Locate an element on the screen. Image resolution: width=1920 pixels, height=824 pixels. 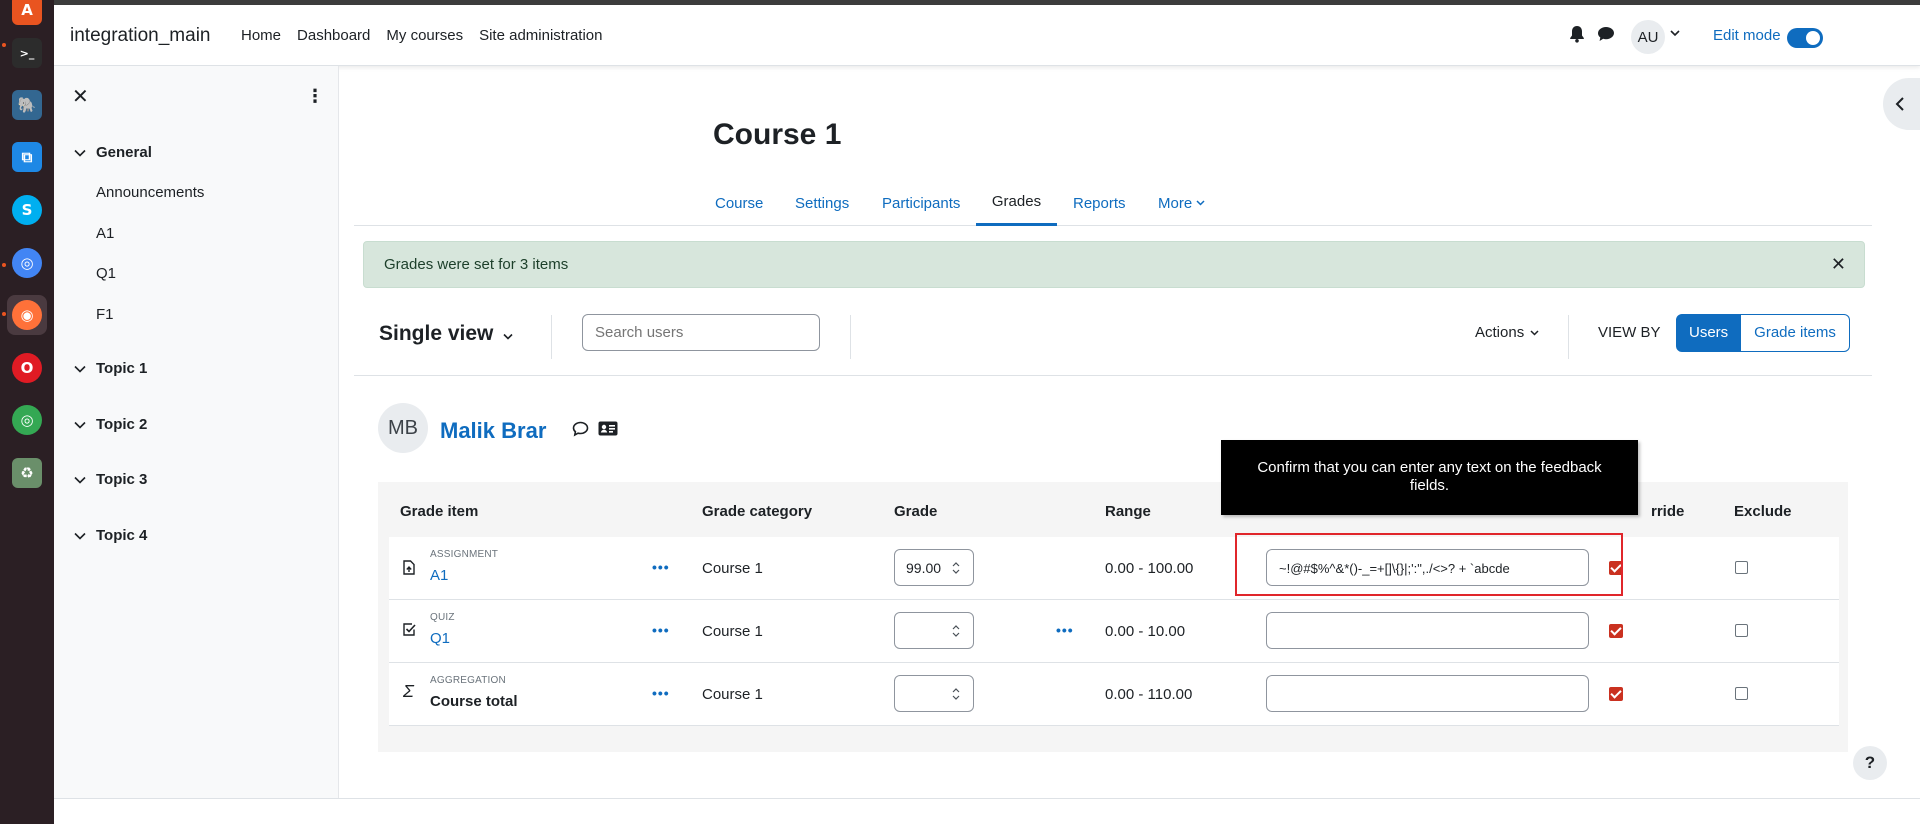
course-section-topic-2: Topic 2 is located at coordinates (110, 424).